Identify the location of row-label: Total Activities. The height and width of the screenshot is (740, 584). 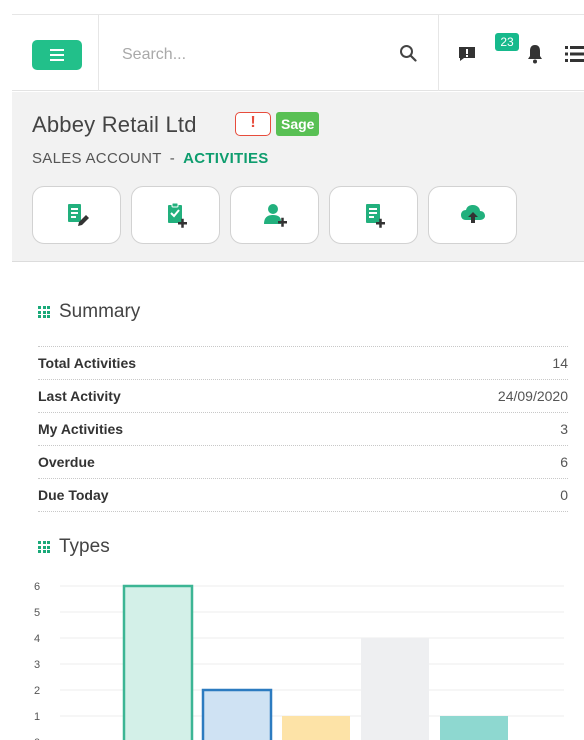
(87, 363).